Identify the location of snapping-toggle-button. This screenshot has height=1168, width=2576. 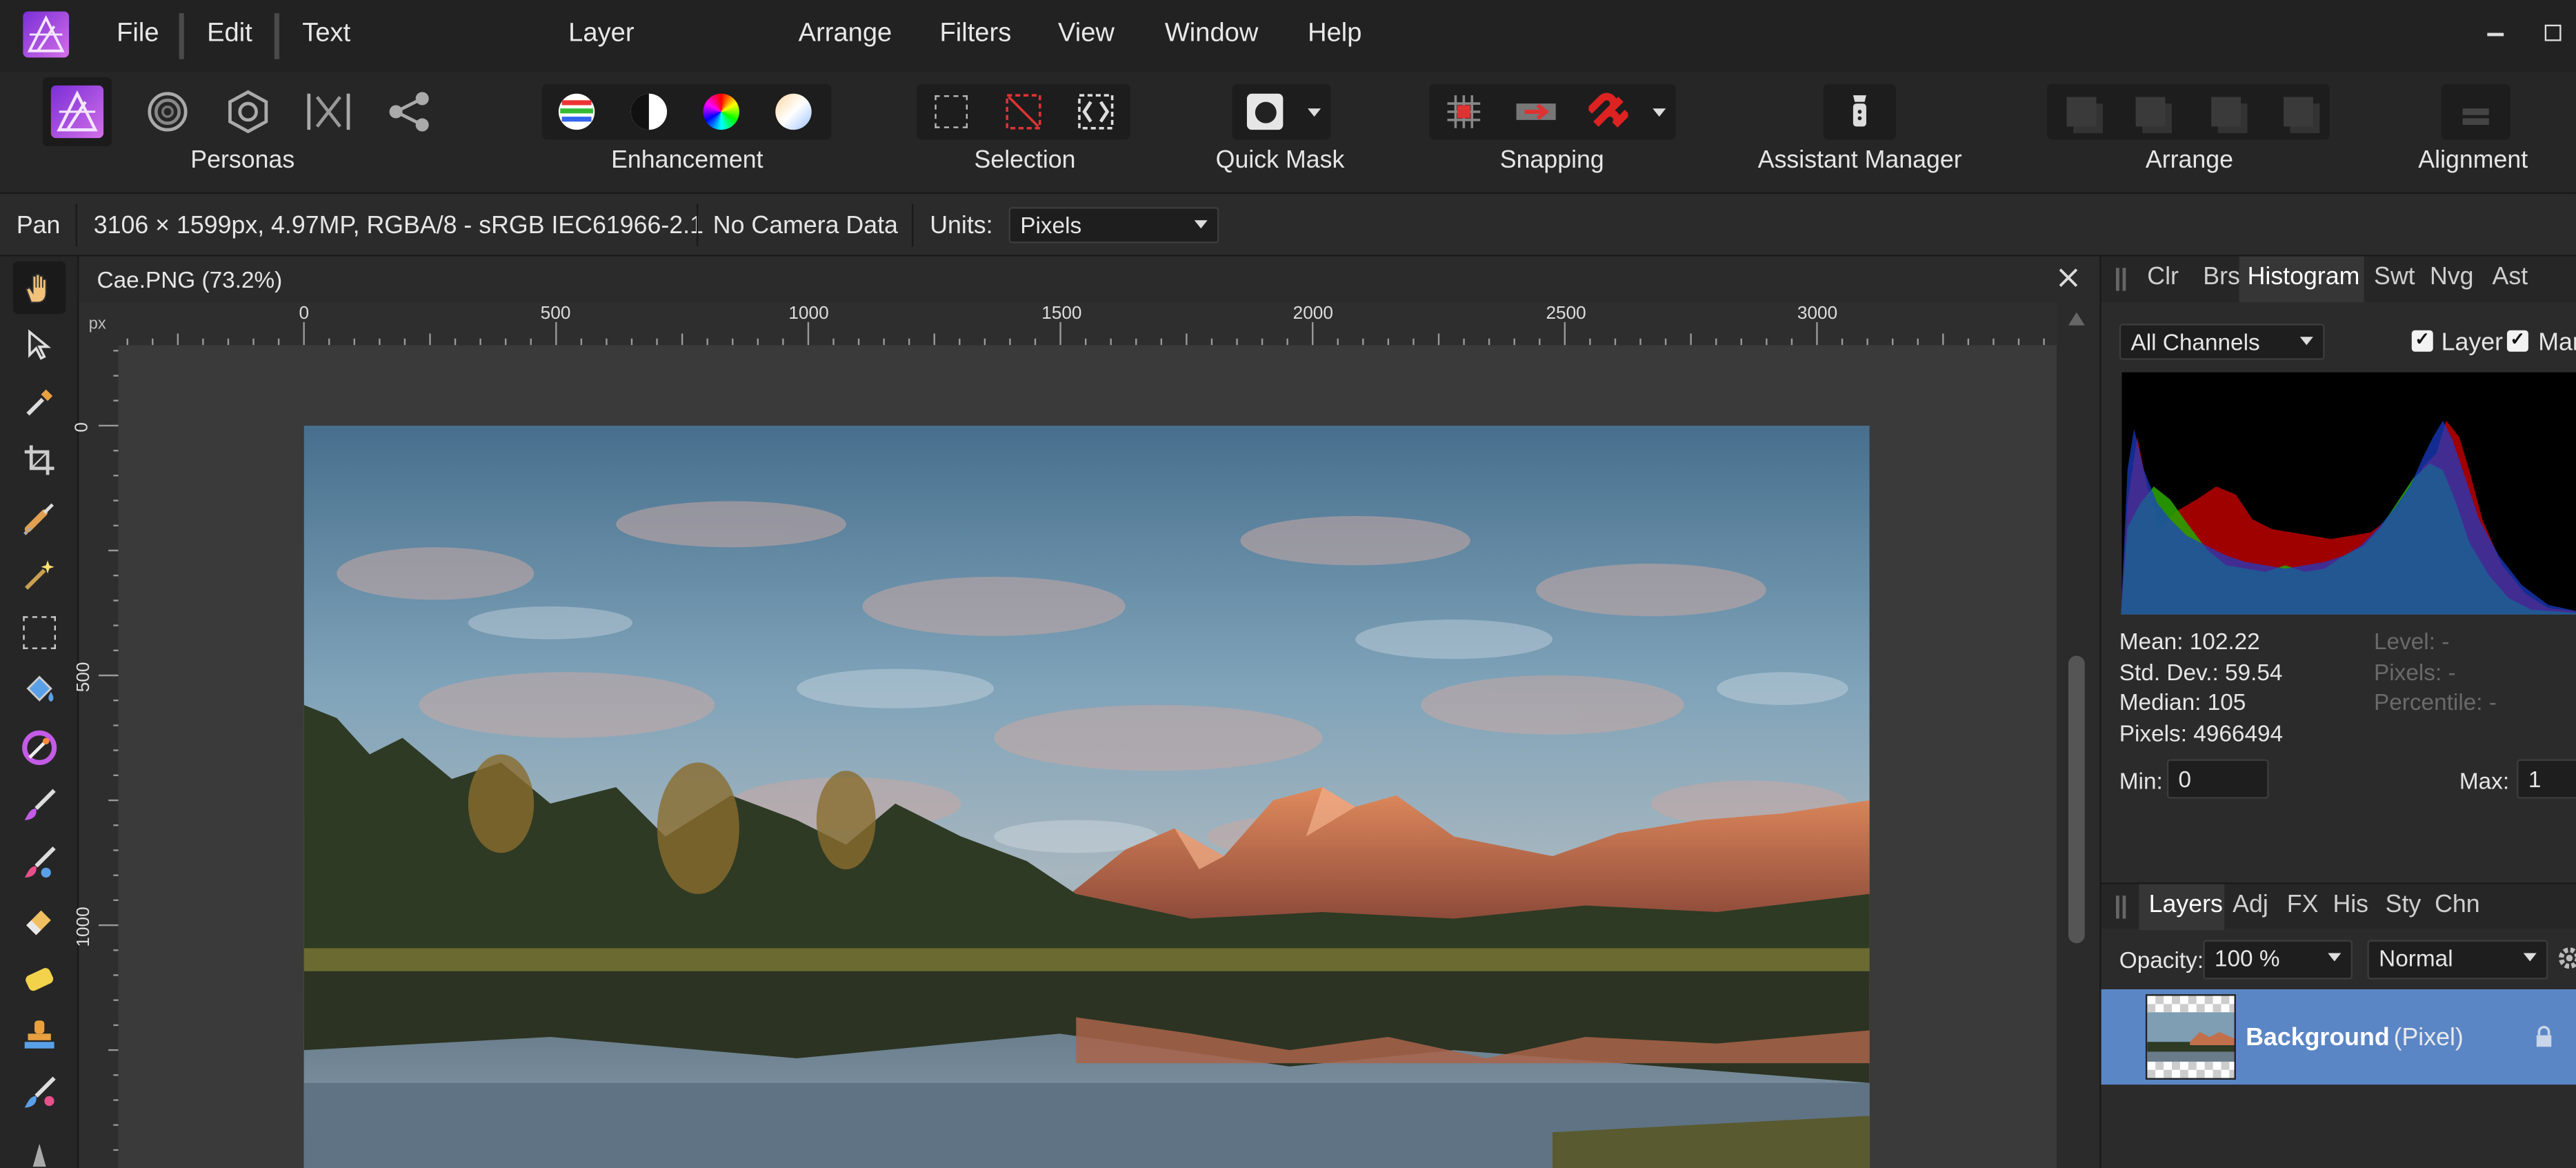
(1608, 111).